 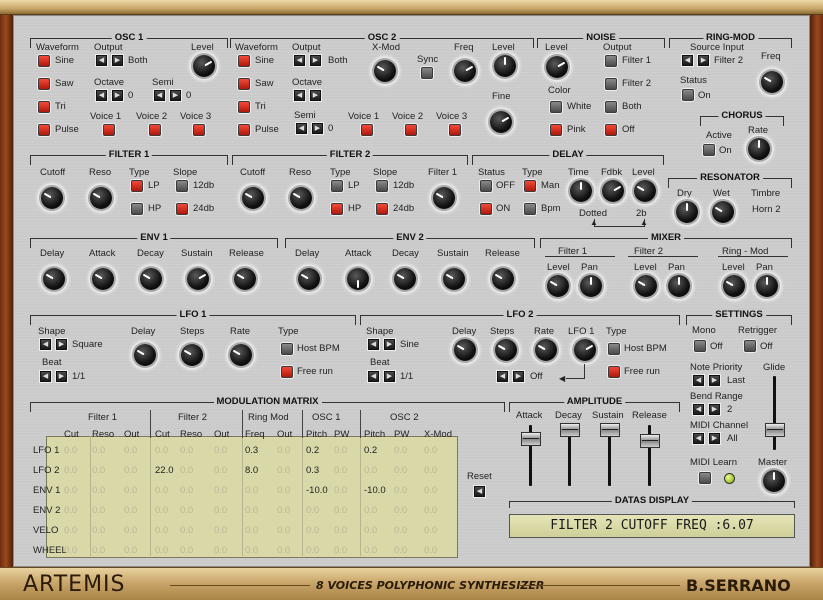 What do you see at coordinates (591, 286) in the screenshot?
I see `mixer-filter1-pan-knob` at bounding box center [591, 286].